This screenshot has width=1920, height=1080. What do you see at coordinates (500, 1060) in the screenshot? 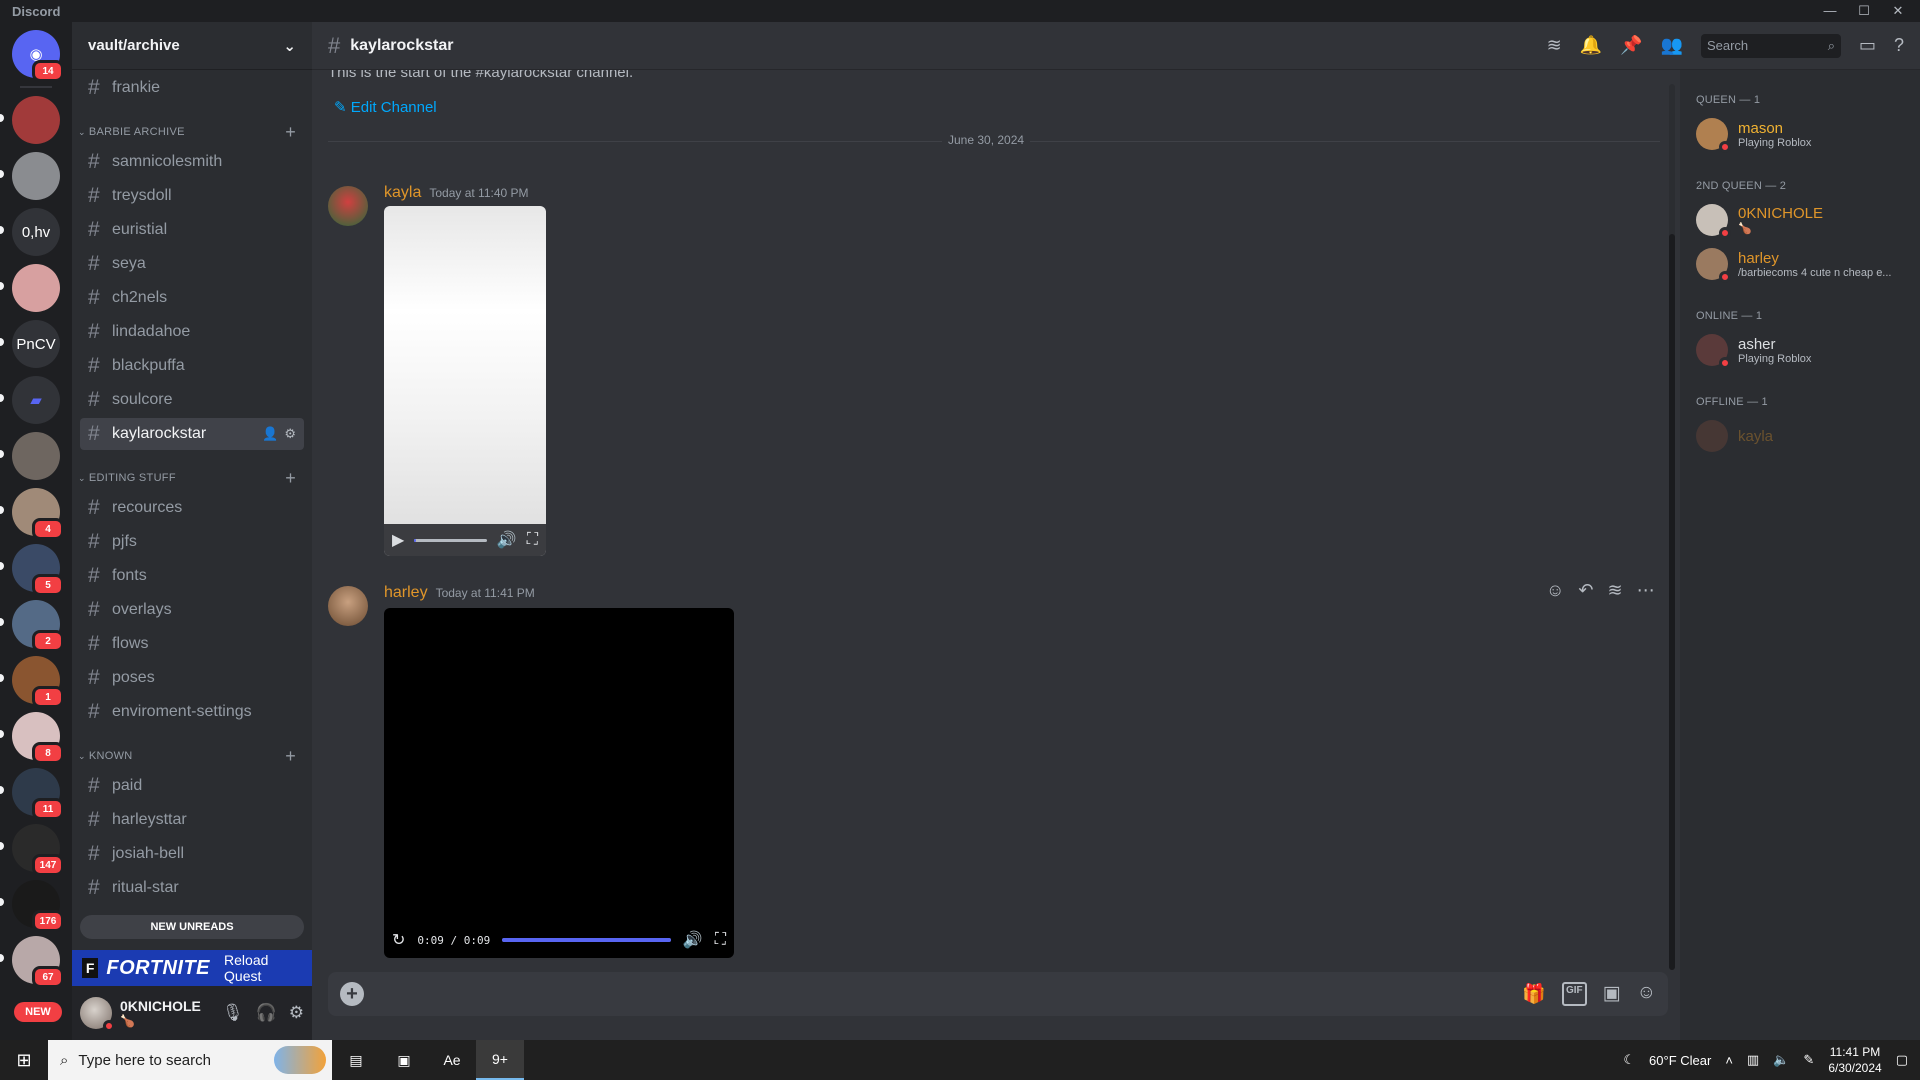
I see `discord-taskbar-icon: 9+` at bounding box center [500, 1060].